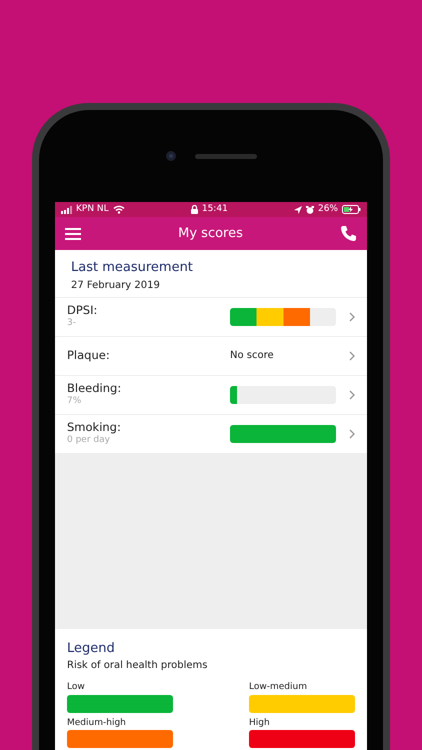 This screenshot has height=750, width=422. What do you see at coordinates (211, 316) in the screenshot?
I see `score-row: DPSI: 3-` at bounding box center [211, 316].